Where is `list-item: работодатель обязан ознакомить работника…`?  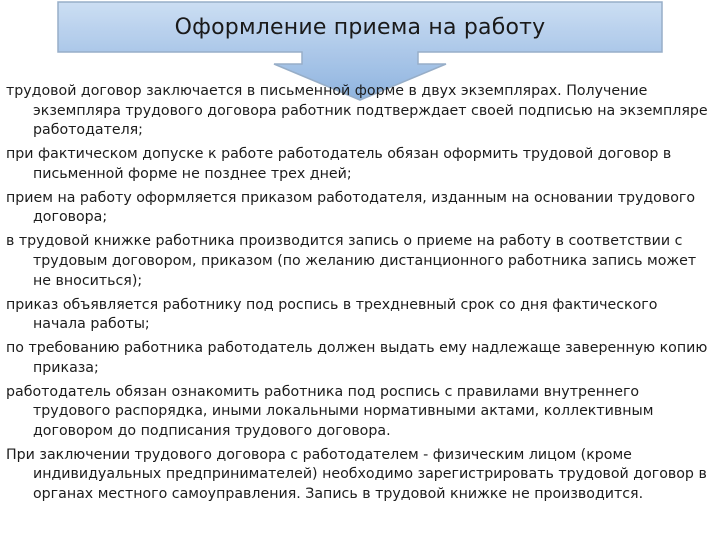
list-item: работодатель обязан ознакомить работника… is located at coordinates (330, 411).